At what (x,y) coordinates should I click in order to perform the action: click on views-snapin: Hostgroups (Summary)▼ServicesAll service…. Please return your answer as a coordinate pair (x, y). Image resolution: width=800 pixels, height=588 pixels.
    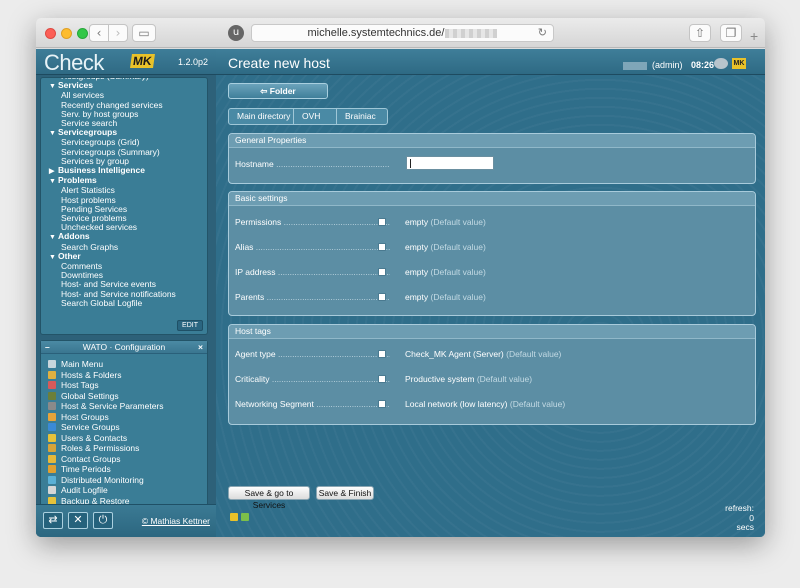
    Looking at the image, I should click on (124, 206).